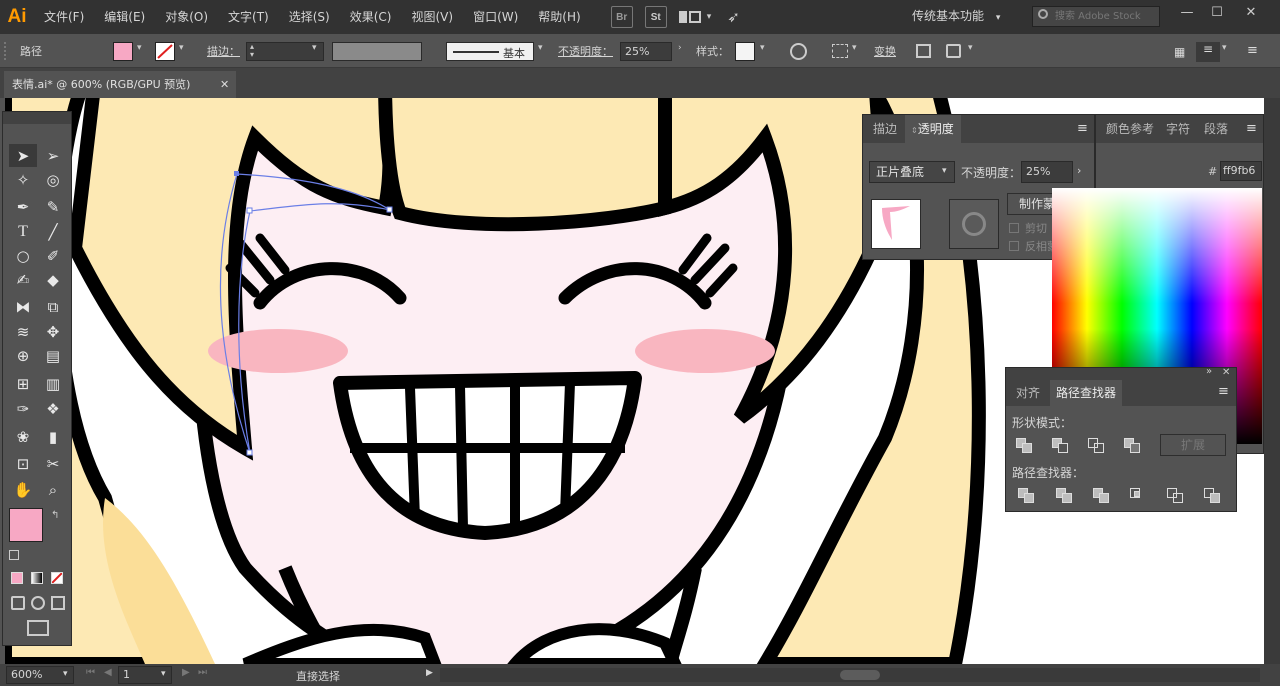  Describe the element at coordinates (123, 51) in the screenshot. I see `fill-color-swatch` at that location.